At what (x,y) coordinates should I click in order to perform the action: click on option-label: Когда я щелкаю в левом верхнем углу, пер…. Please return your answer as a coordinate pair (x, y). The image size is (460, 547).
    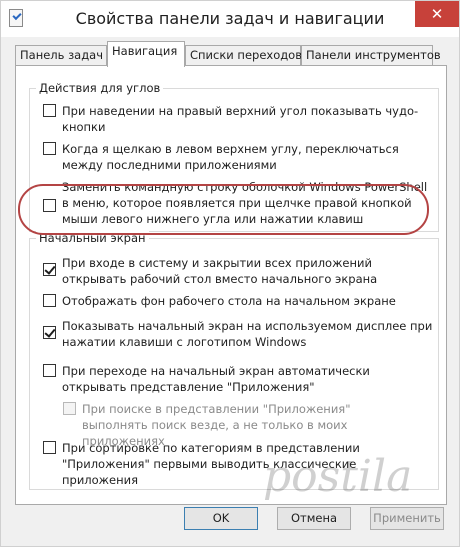
    Looking at the image, I should click on (230, 157).